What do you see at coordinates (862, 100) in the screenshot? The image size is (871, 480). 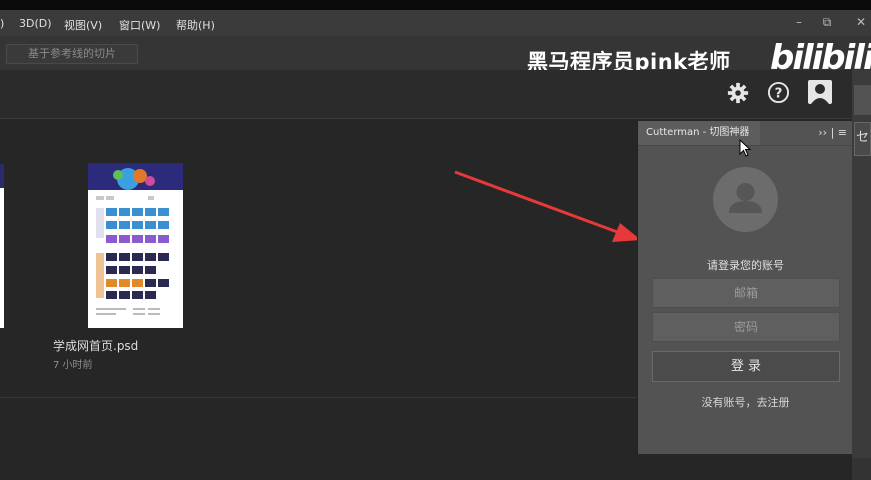 I see `right-panel-tool` at bounding box center [862, 100].